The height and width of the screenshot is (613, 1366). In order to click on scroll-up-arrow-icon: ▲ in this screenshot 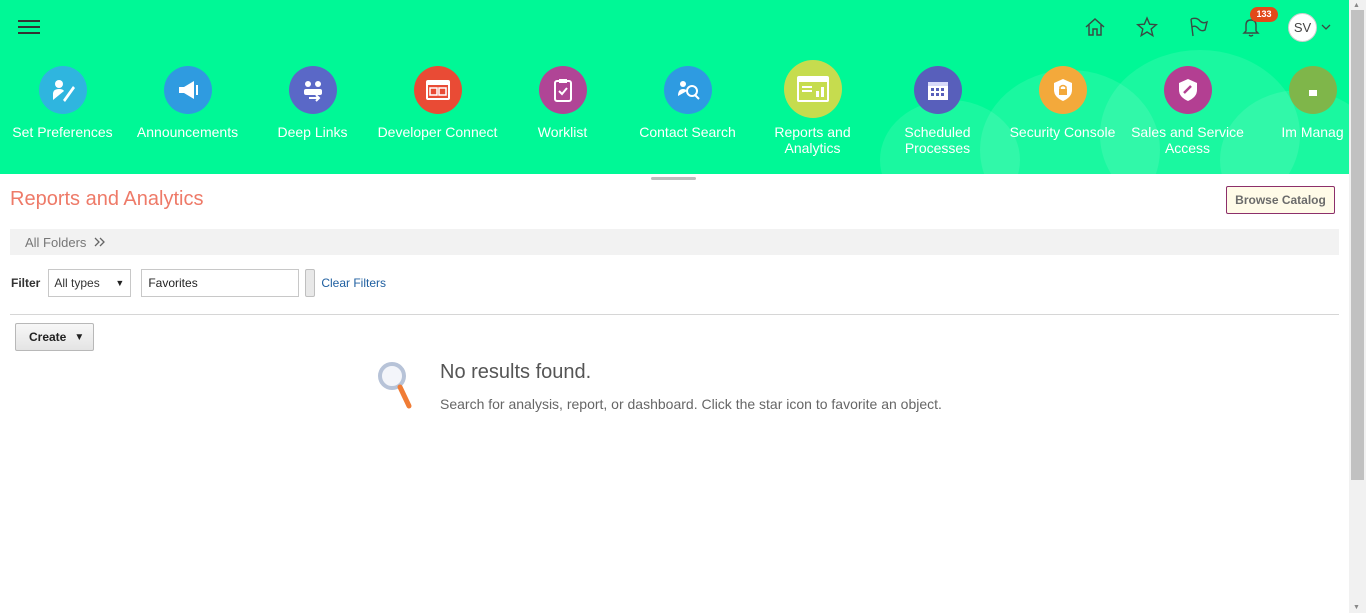, I will do `click(1356, 5)`.